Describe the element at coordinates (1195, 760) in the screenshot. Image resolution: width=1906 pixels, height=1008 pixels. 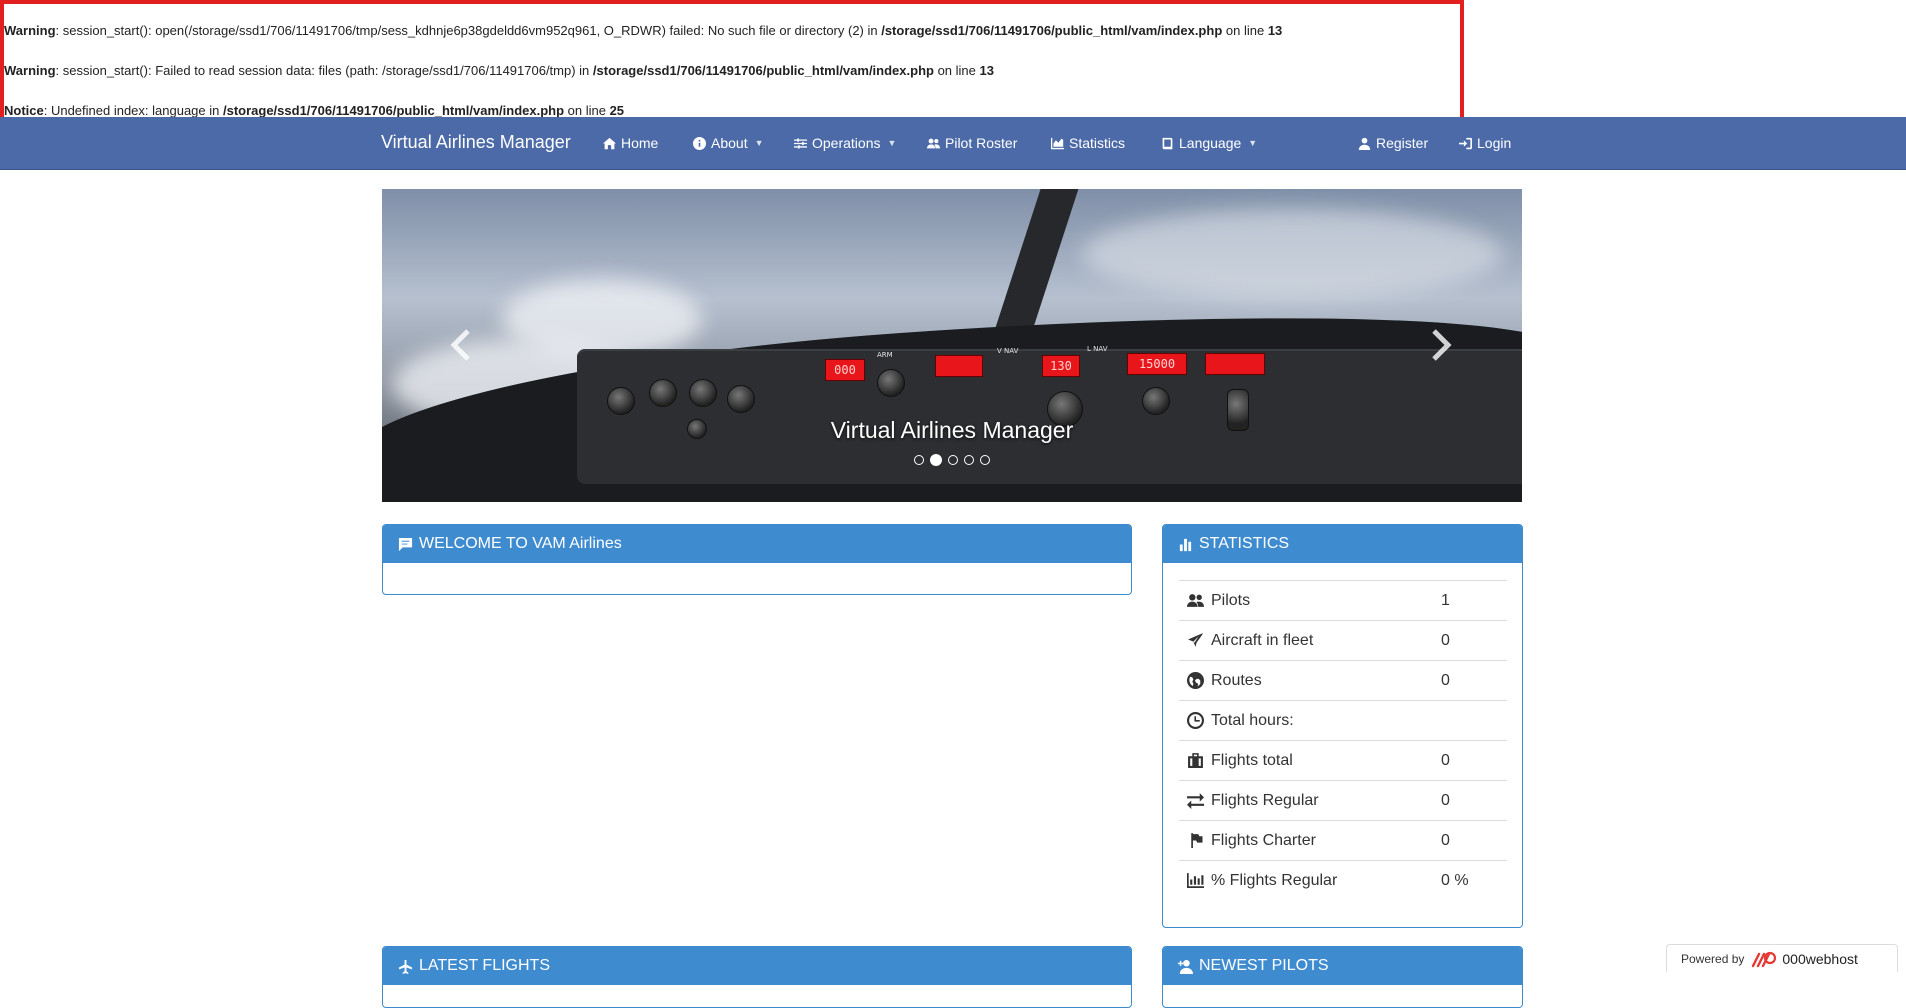
I see `suitcase-icon` at that location.